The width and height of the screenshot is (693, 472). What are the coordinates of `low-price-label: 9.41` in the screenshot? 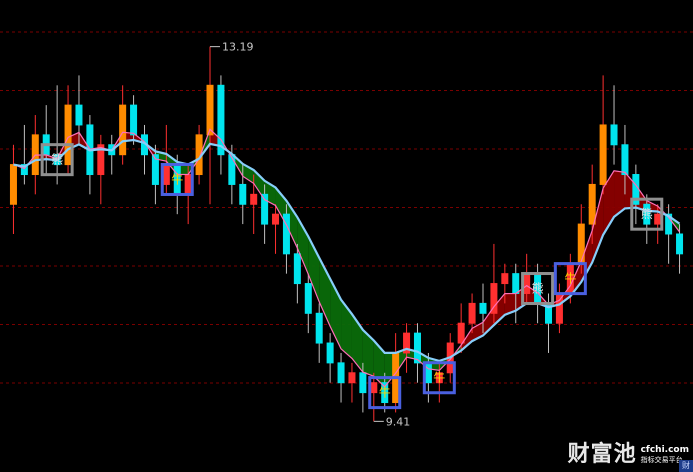 It's located at (398, 421).